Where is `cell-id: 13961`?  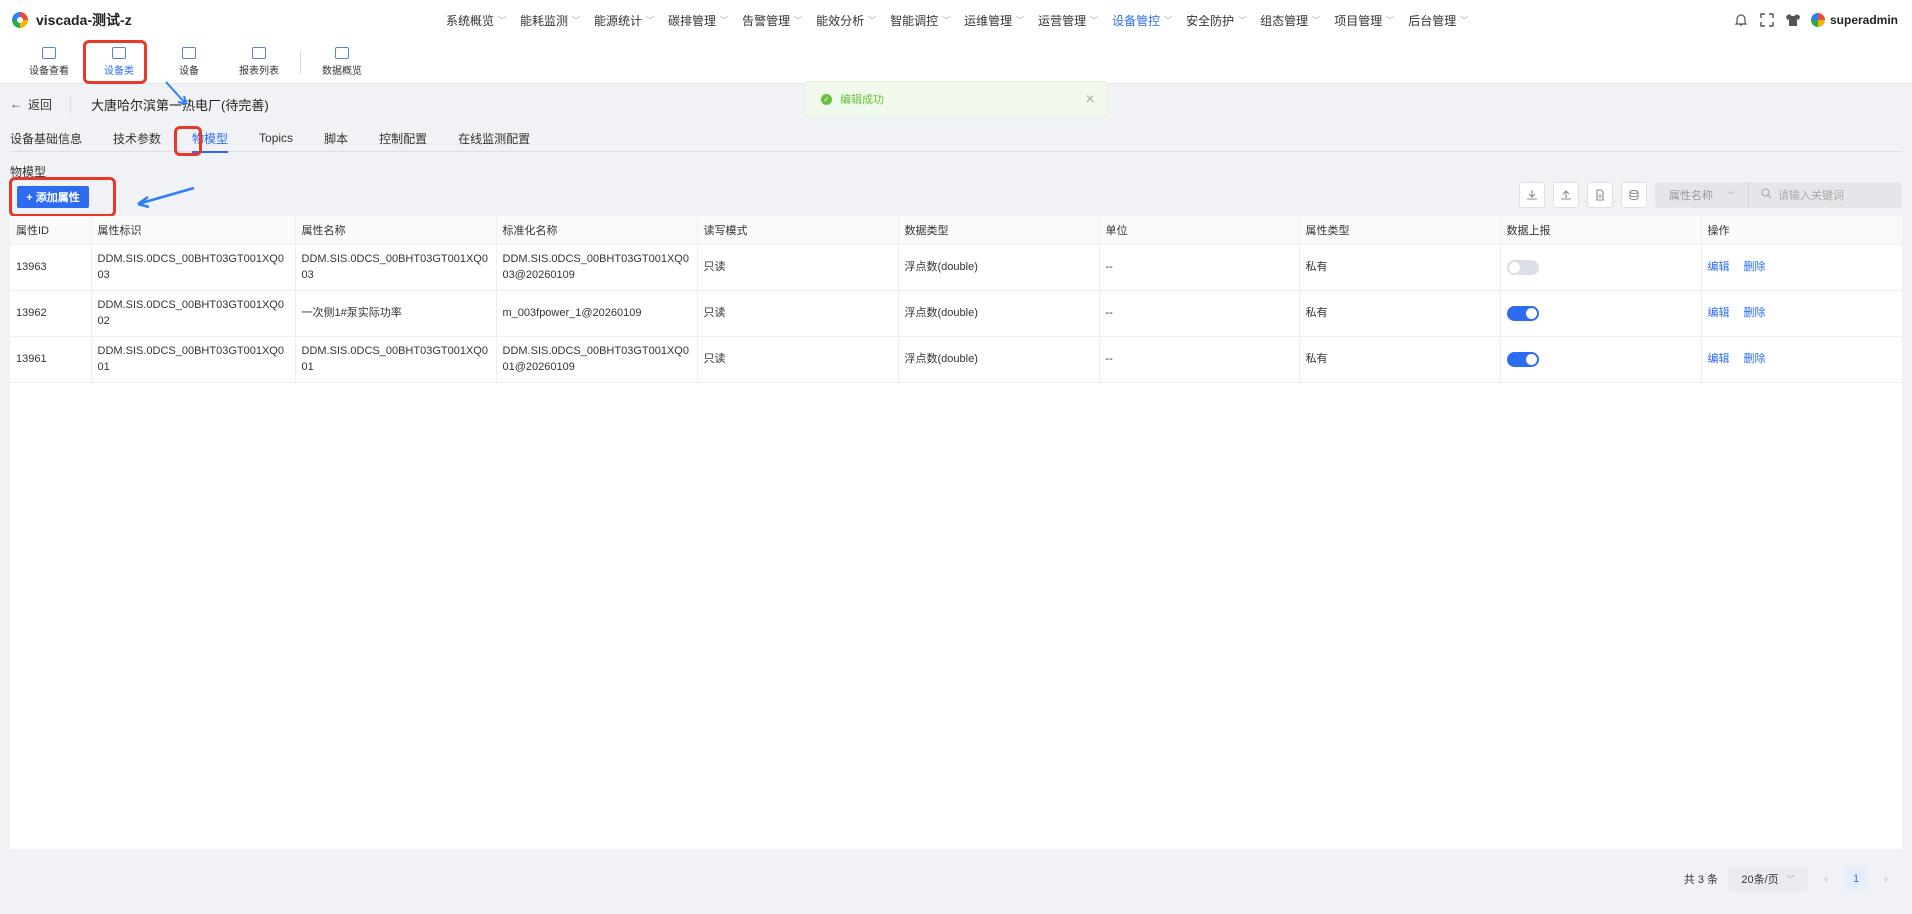 cell-id: 13961 is located at coordinates (51, 359).